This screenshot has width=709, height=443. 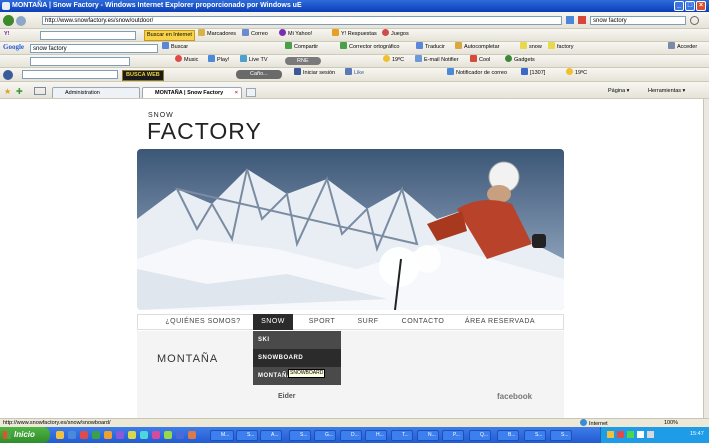 I want to click on play-button: Play!, so click(x=218, y=60).